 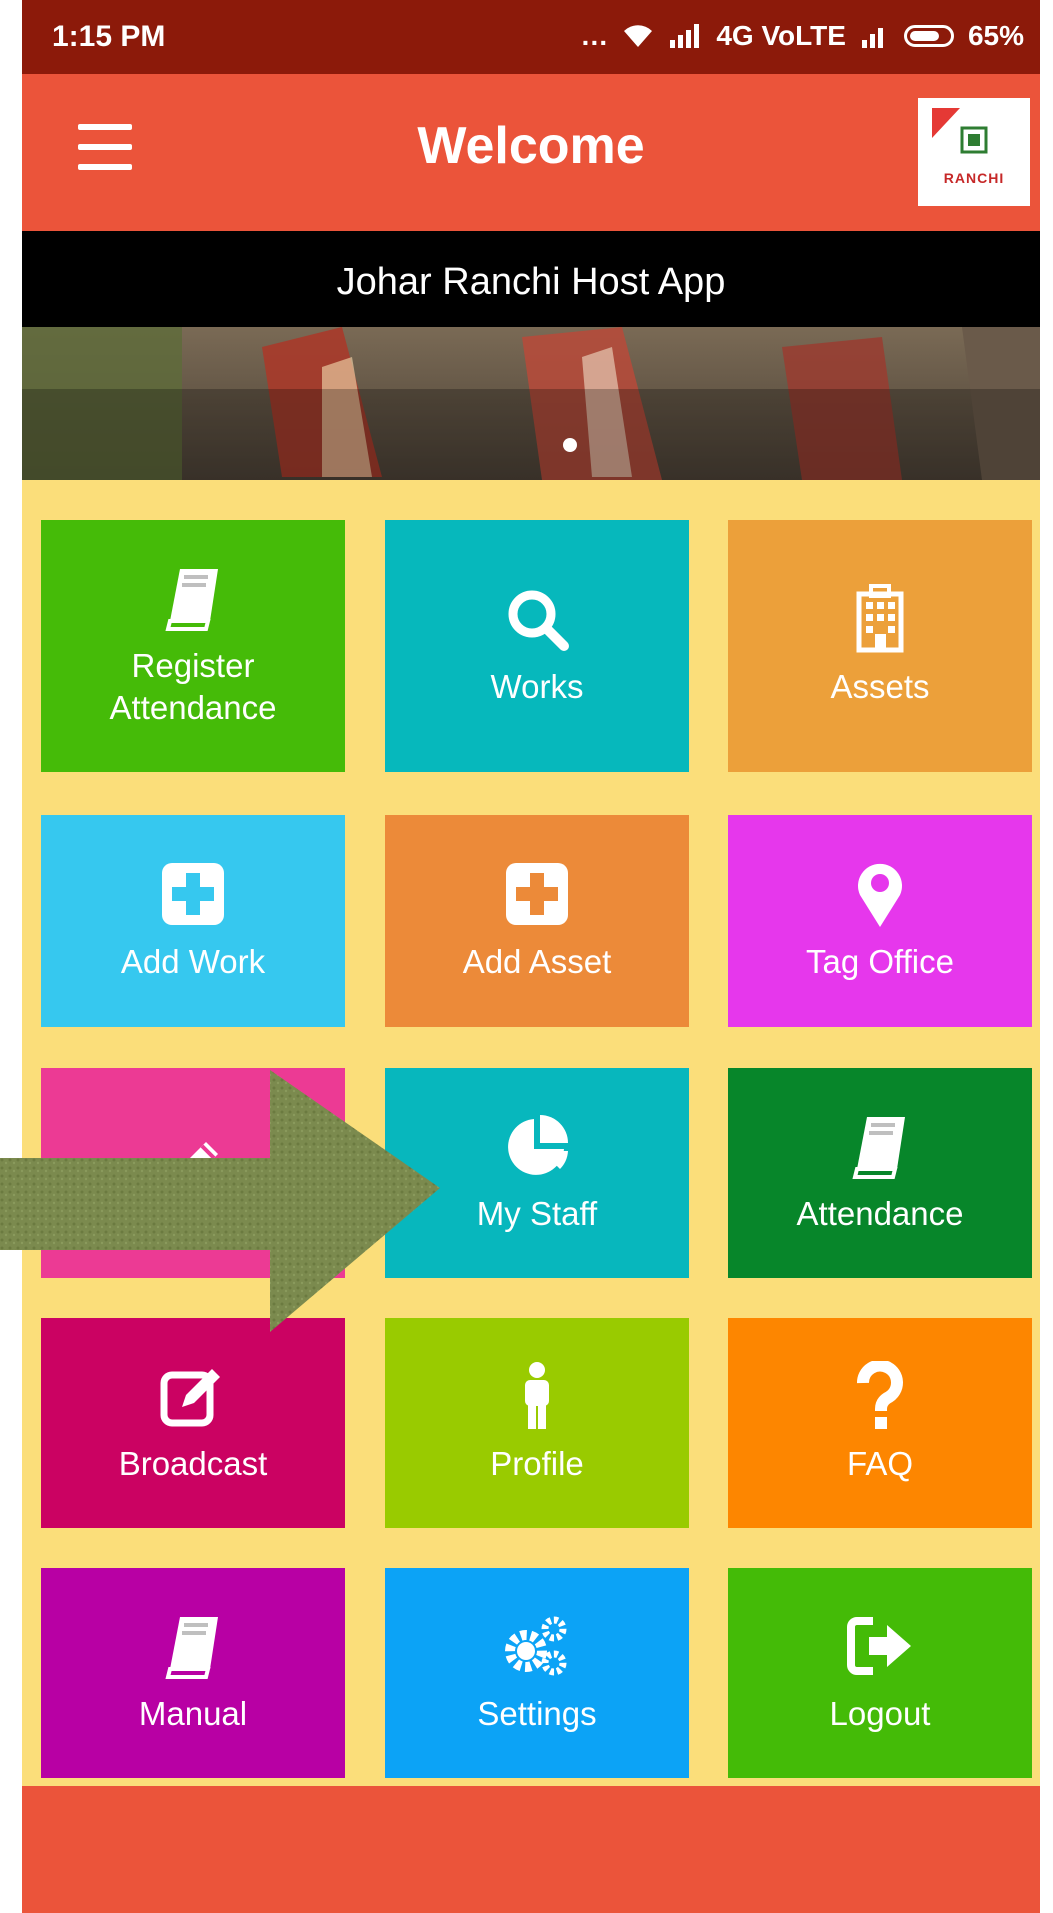 What do you see at coordinates (879, 1646) in the screenshot?
I see `sign-out-icon` at bounding box center [879, 1646].